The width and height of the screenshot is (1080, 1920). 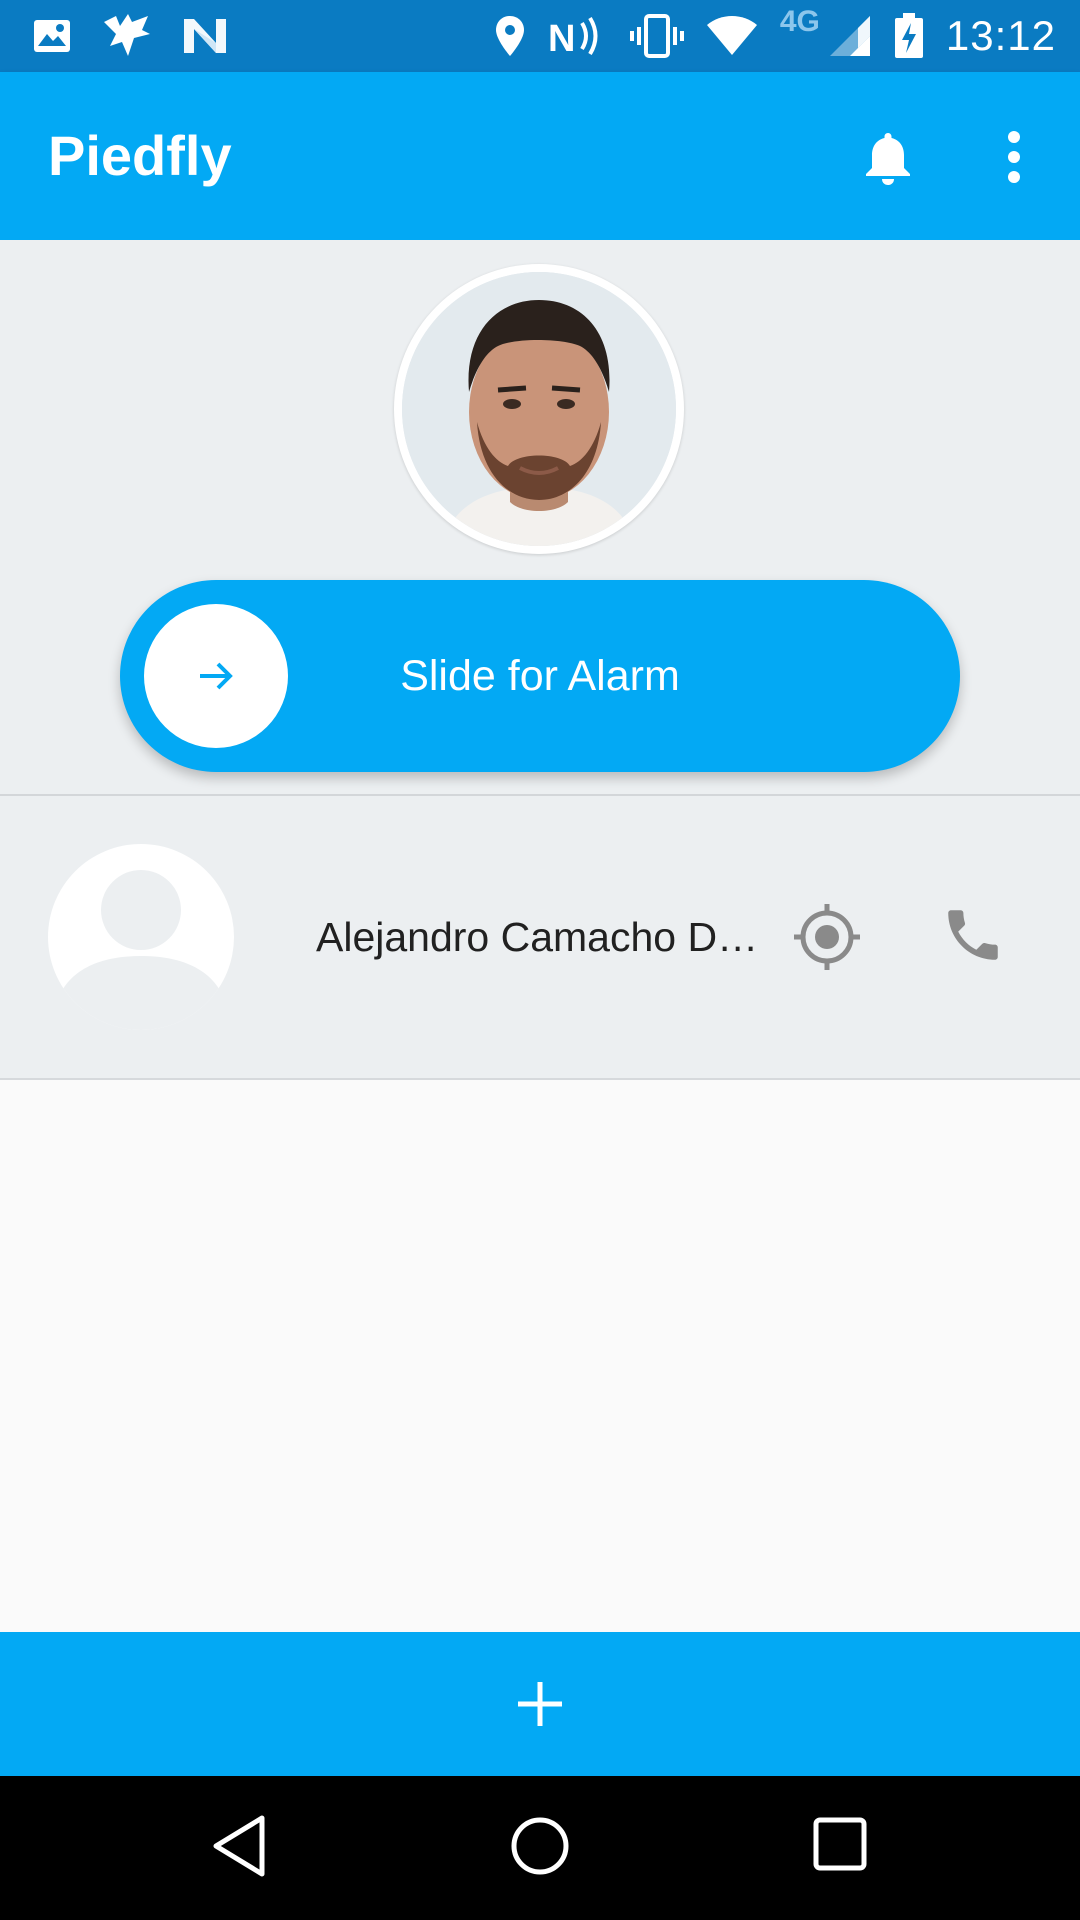 I want to click on bird-icon, so click(x=127, y=36).